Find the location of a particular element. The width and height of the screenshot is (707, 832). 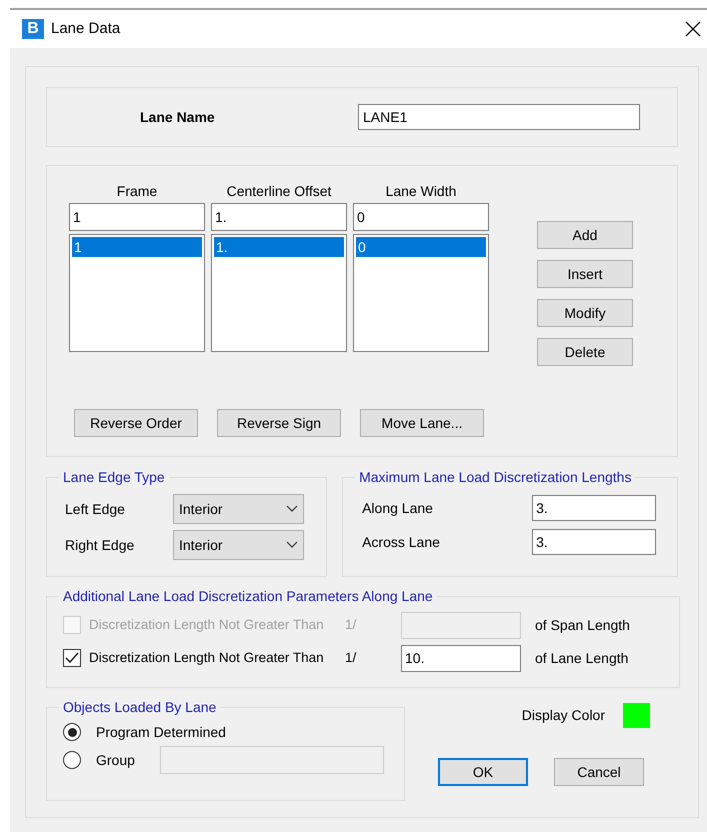

radio-label: Program Determined is located at coordinates (161, 732).